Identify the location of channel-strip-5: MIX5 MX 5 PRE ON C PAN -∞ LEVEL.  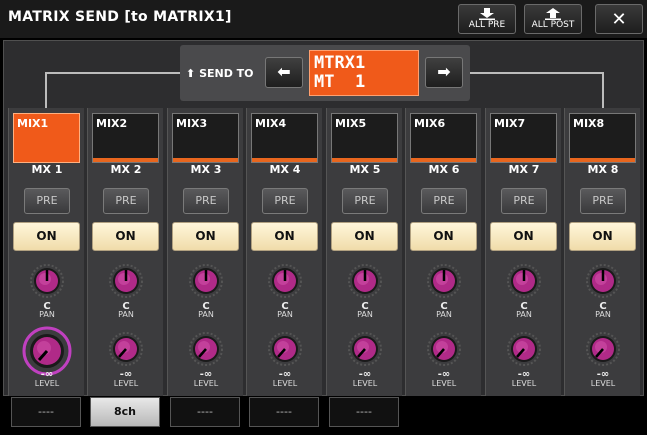
(364, 252).